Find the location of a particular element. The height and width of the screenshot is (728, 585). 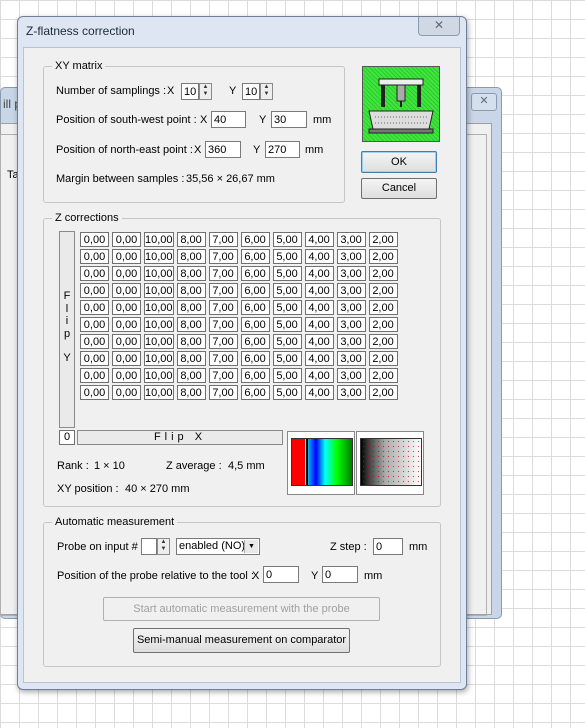

flip-x-button: Flip X is located at coordinates (180, 437).